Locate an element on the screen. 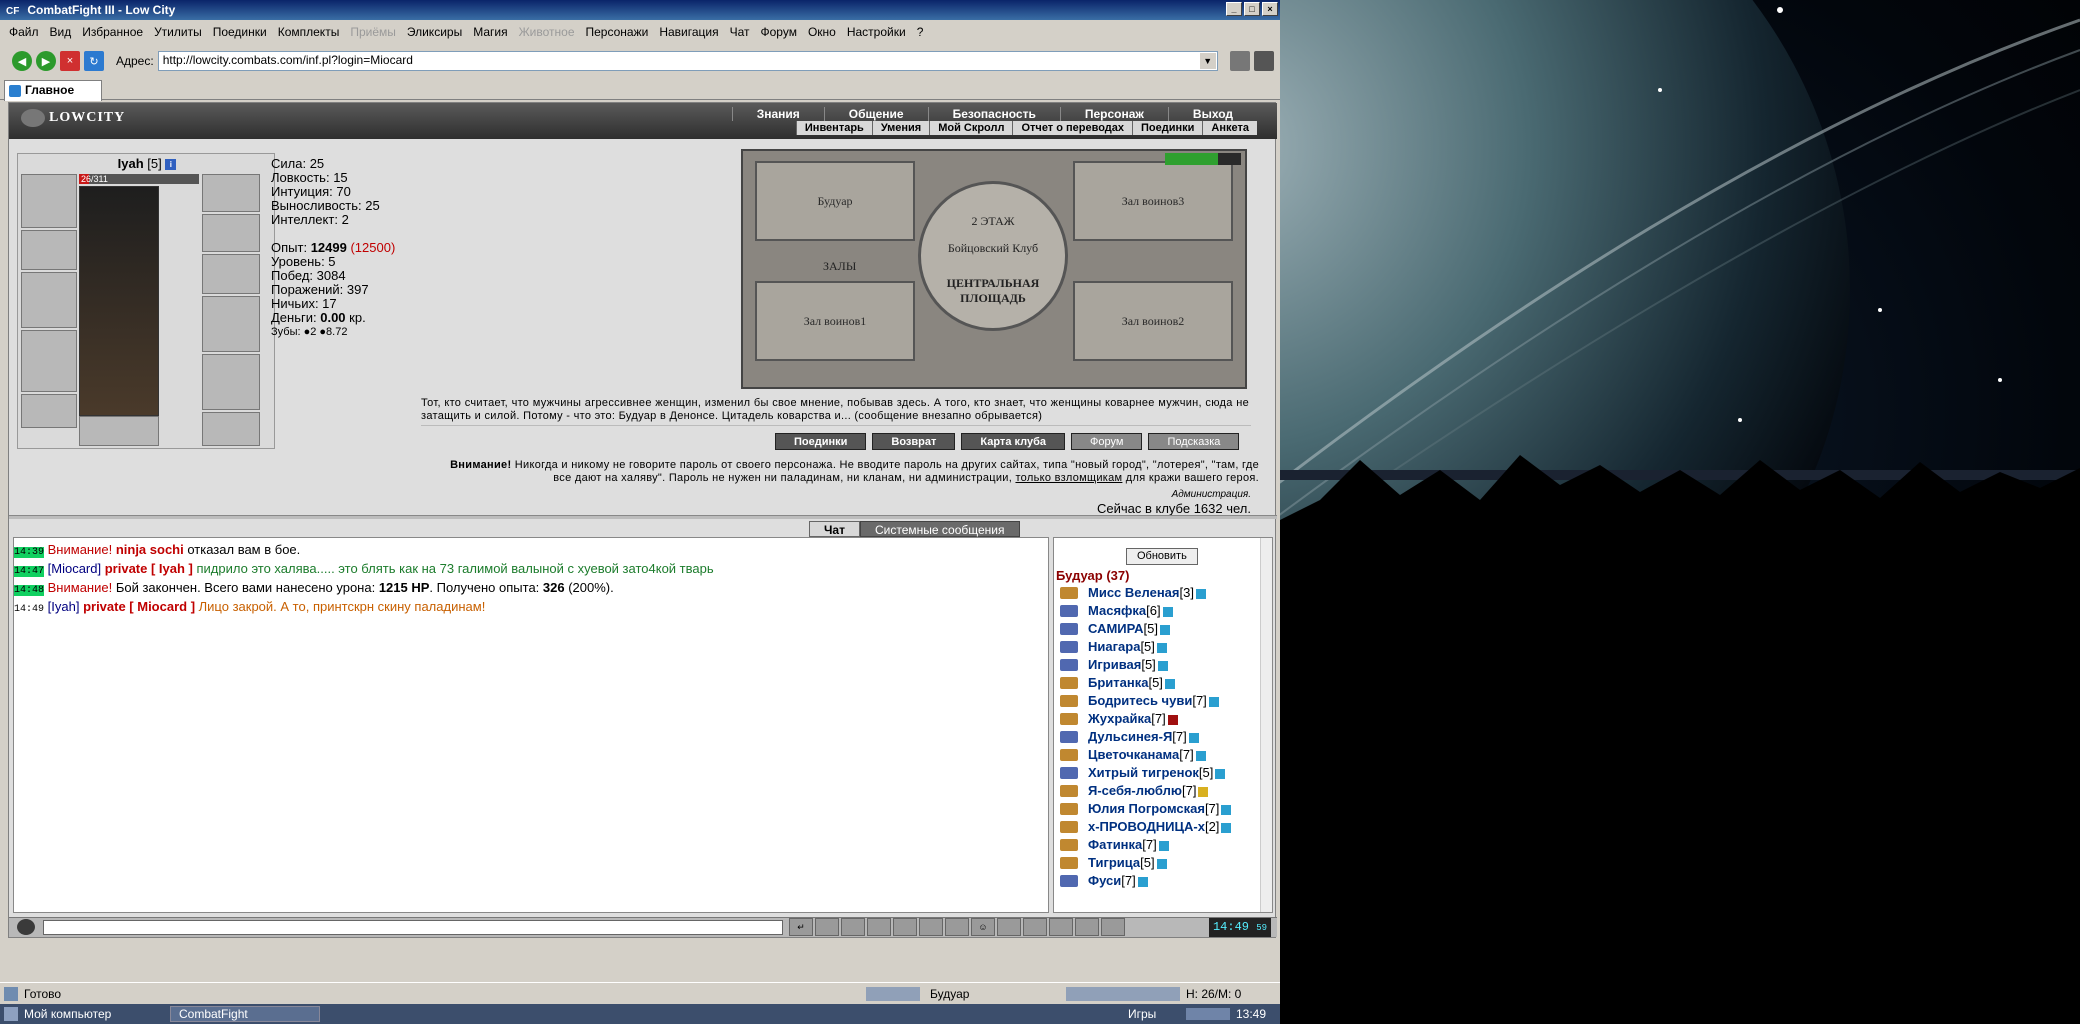 Image resolution: width=2080 pixels, height=1024 pixels. user-row: САМИРА[5] is located at coordinates (1158, 629).